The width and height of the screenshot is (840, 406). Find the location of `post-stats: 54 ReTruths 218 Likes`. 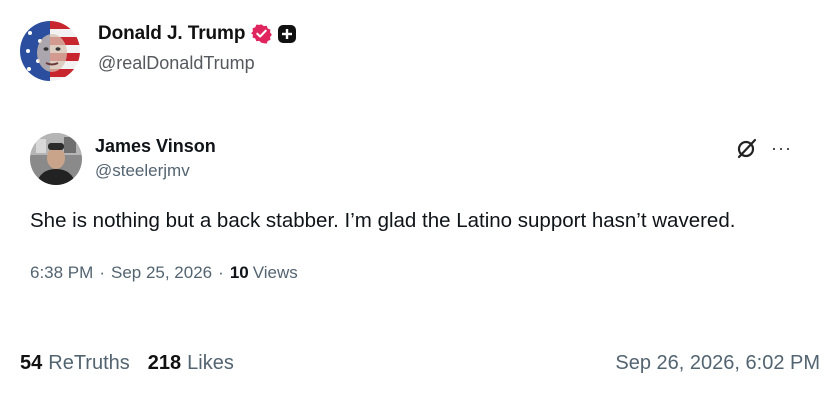

post-stats: 54 ReTruths 218 Likes is located at coordinates (127, 363).